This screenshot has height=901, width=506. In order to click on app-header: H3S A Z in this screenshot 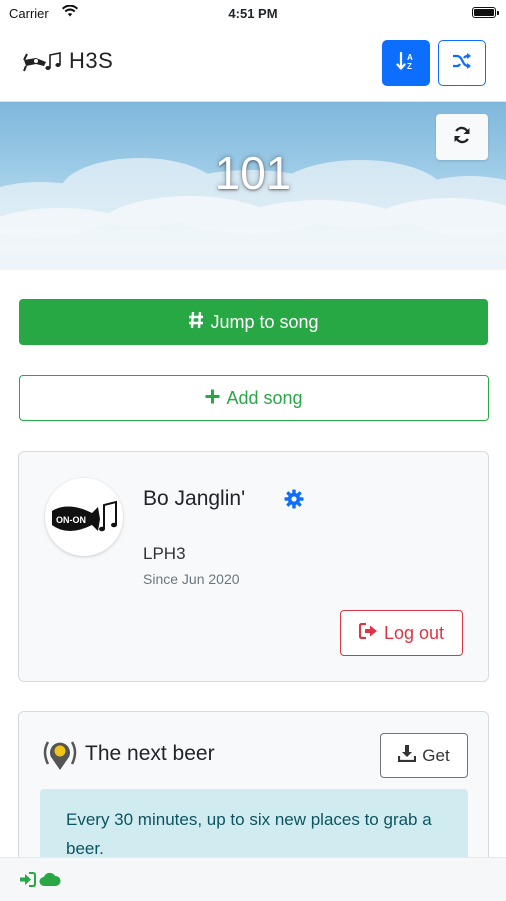, I will do `click(253, 65)`.